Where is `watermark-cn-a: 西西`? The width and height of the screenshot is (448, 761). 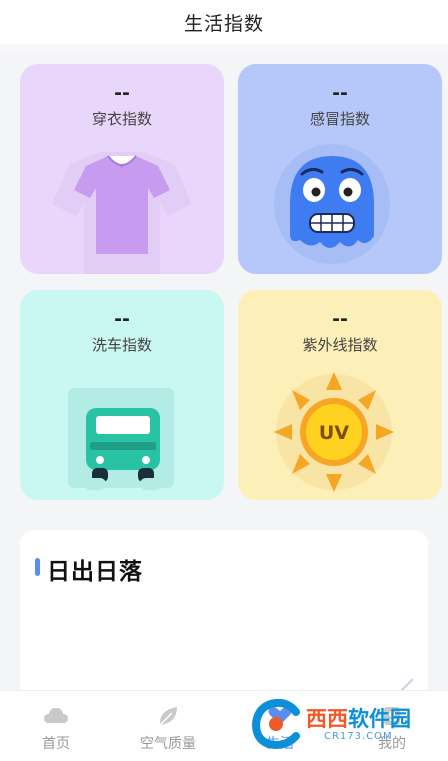 watermark-cn-a: 西西 is located at coordinates (327, 718).